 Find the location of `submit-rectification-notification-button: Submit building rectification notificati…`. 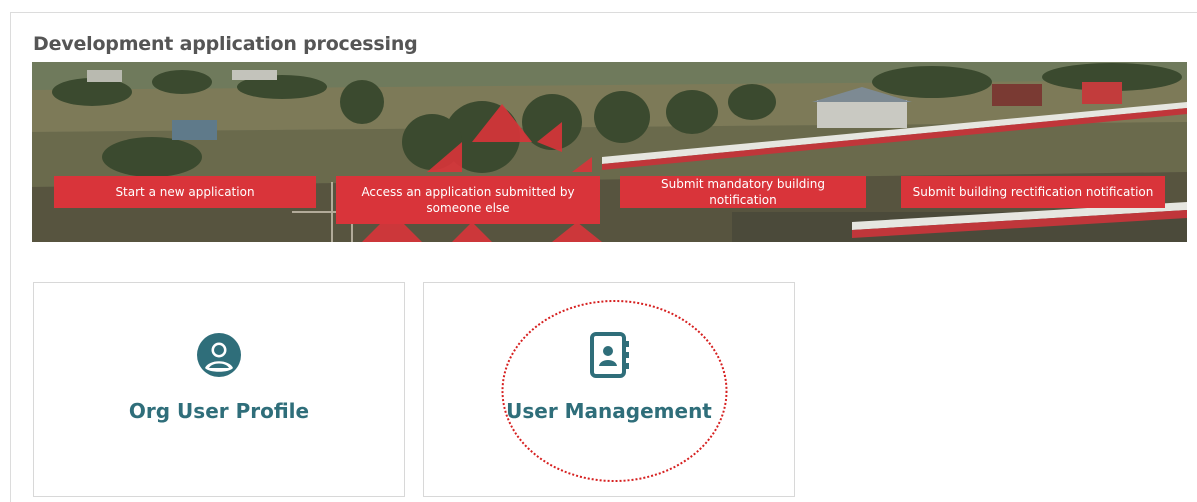

submit-rectification-notification-button: Submit building rectification notificati… is located at coordinates (1033, 192).